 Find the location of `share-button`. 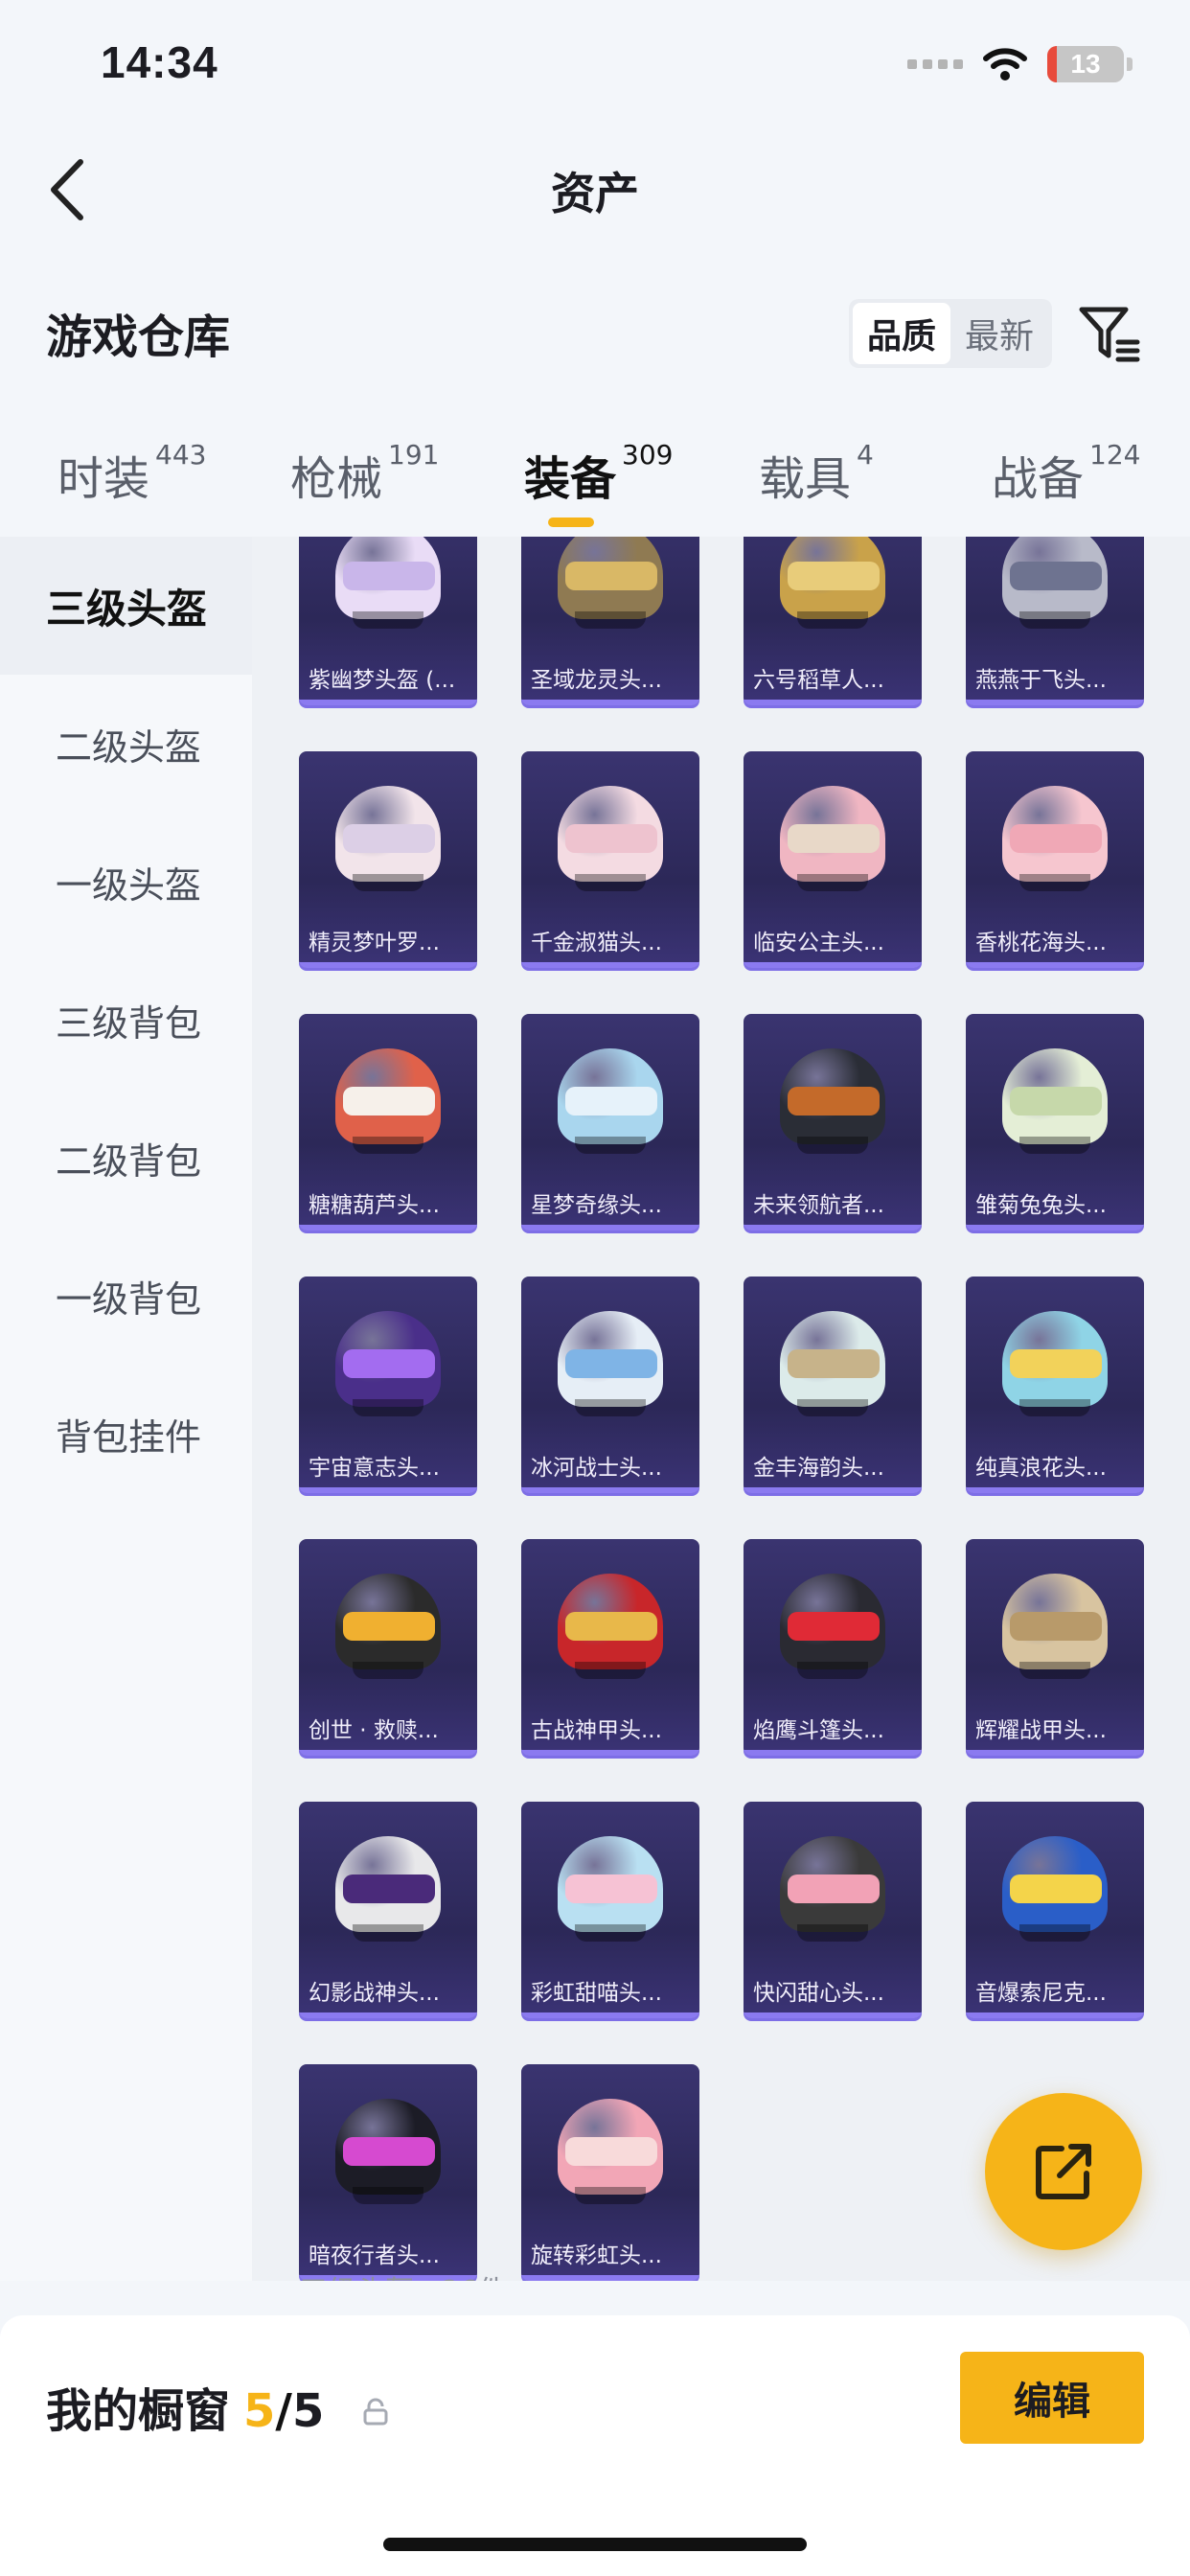

share-button is located at coordinates (1064, 2171).